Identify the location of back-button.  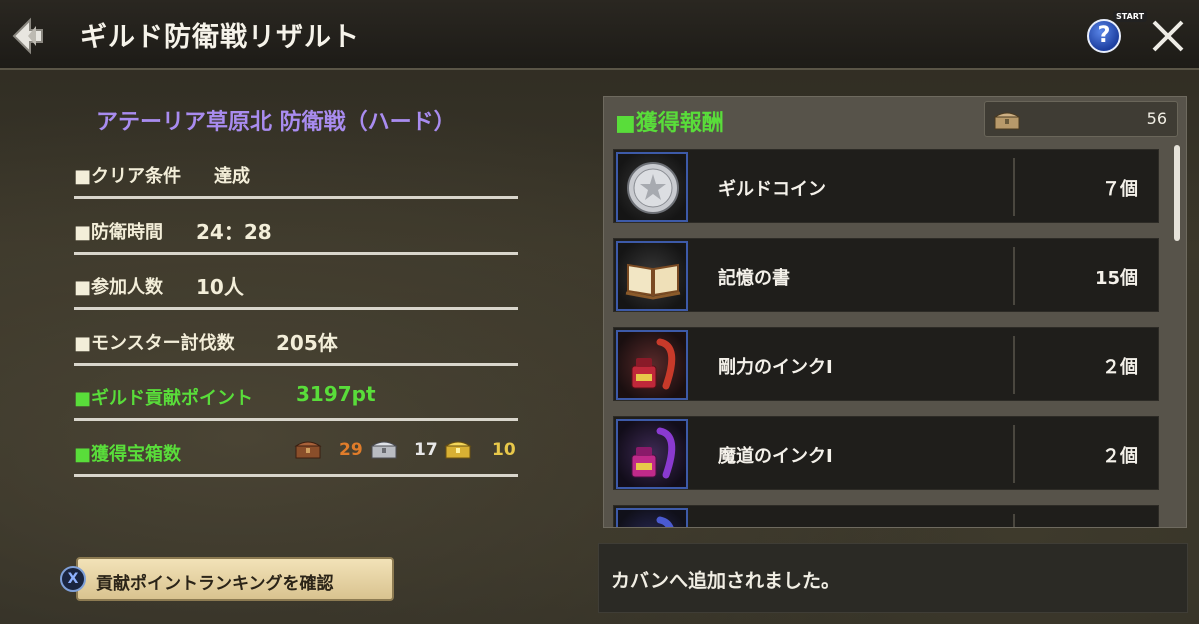
(30, 36).